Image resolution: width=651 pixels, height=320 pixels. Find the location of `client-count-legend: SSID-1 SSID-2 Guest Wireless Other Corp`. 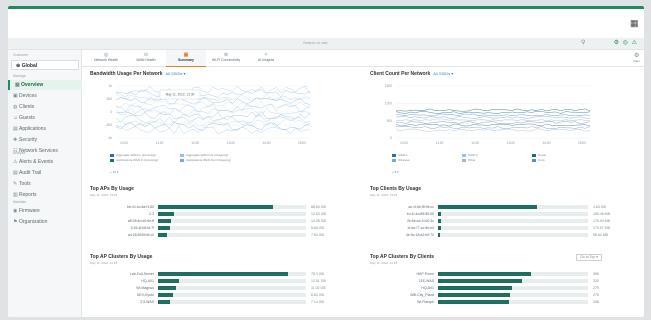

client-count-legend: SSID-1 SSID-2 Guest Wireless Other Corp is located at coordinates (492, 161).